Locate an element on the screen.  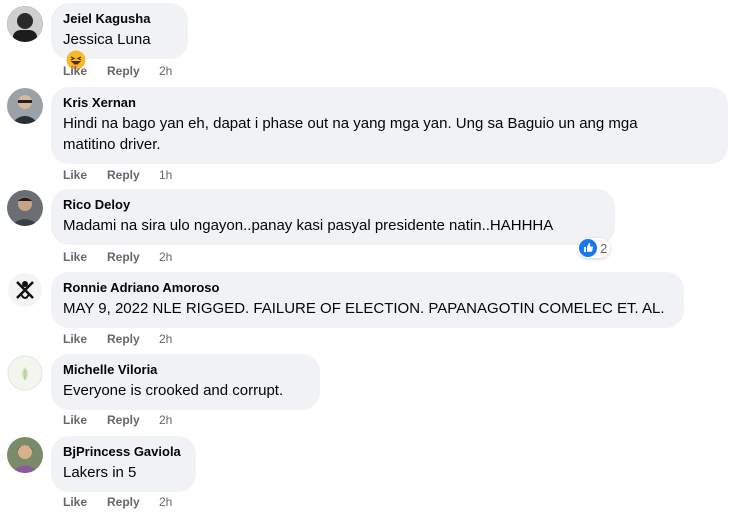
reaction-count: 2 is located at coordinates (604, 248).